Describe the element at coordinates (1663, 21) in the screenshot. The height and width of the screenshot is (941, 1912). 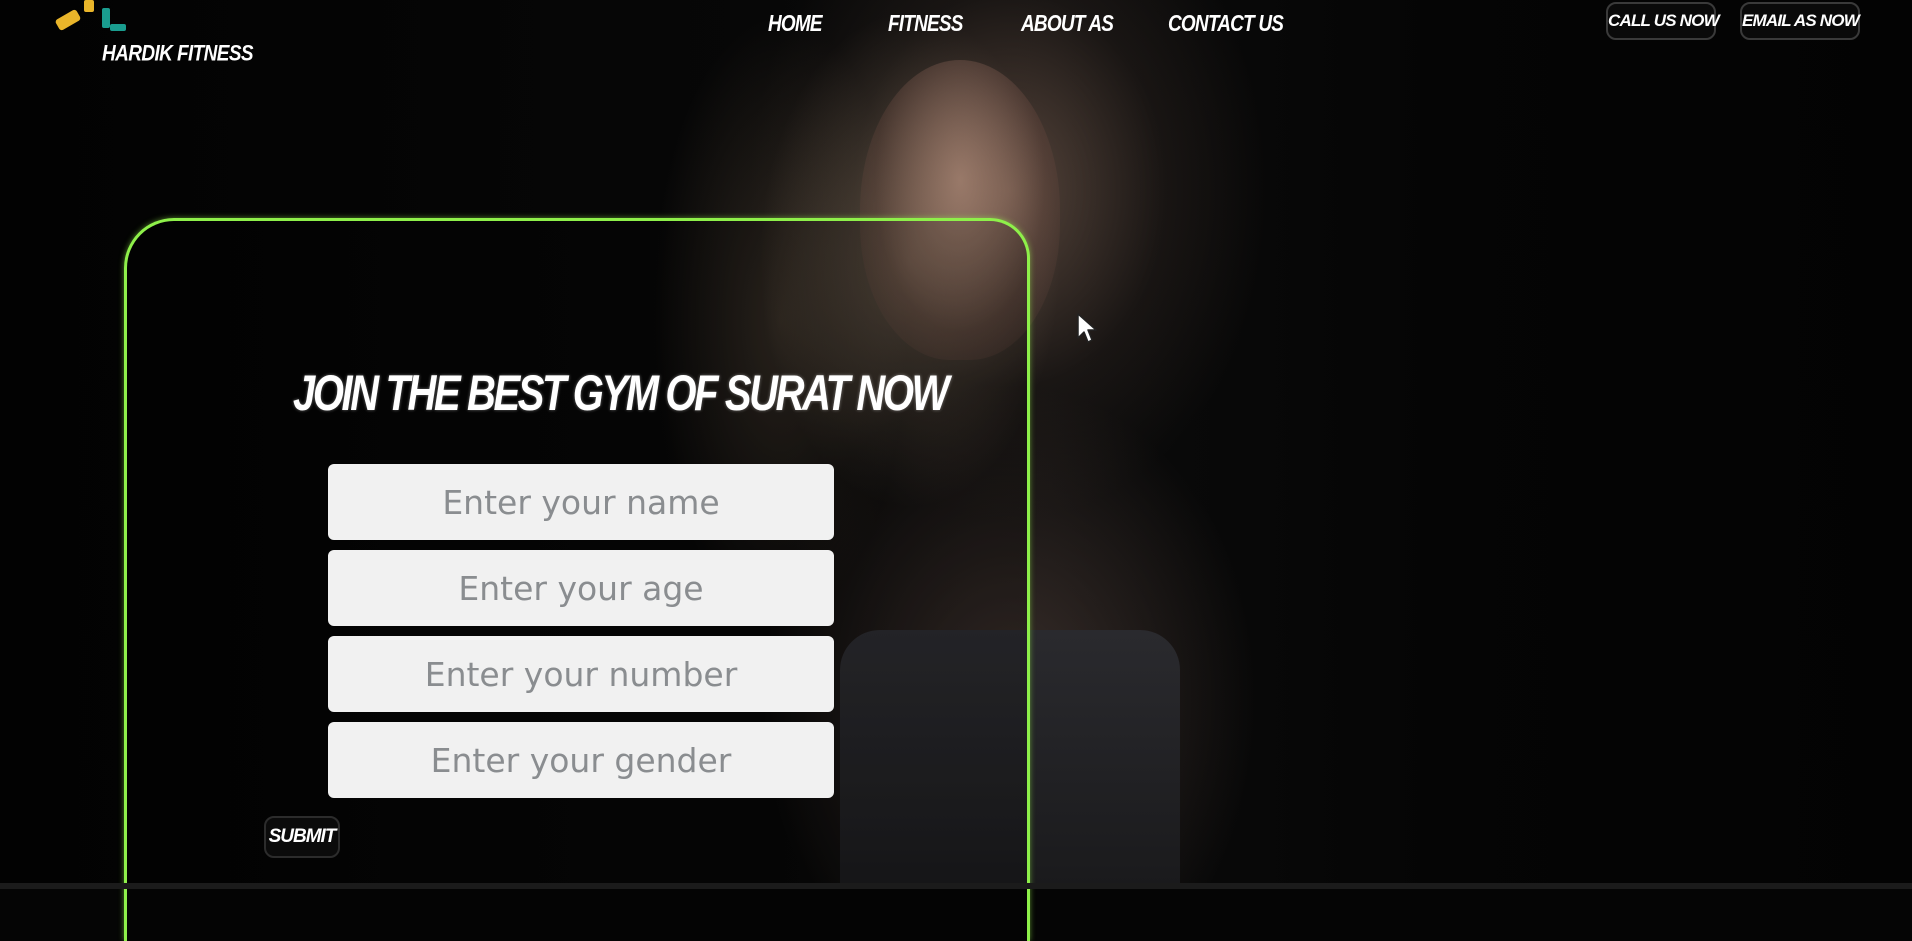
I see `call-us-button: CALL US NOW` at that location.